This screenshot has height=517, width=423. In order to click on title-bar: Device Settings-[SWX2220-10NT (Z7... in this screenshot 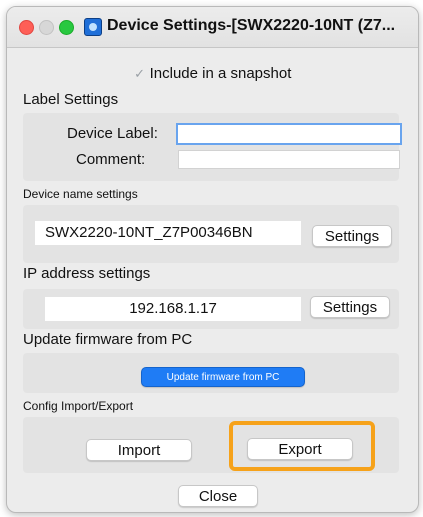, I will do `click(212, 27)`.